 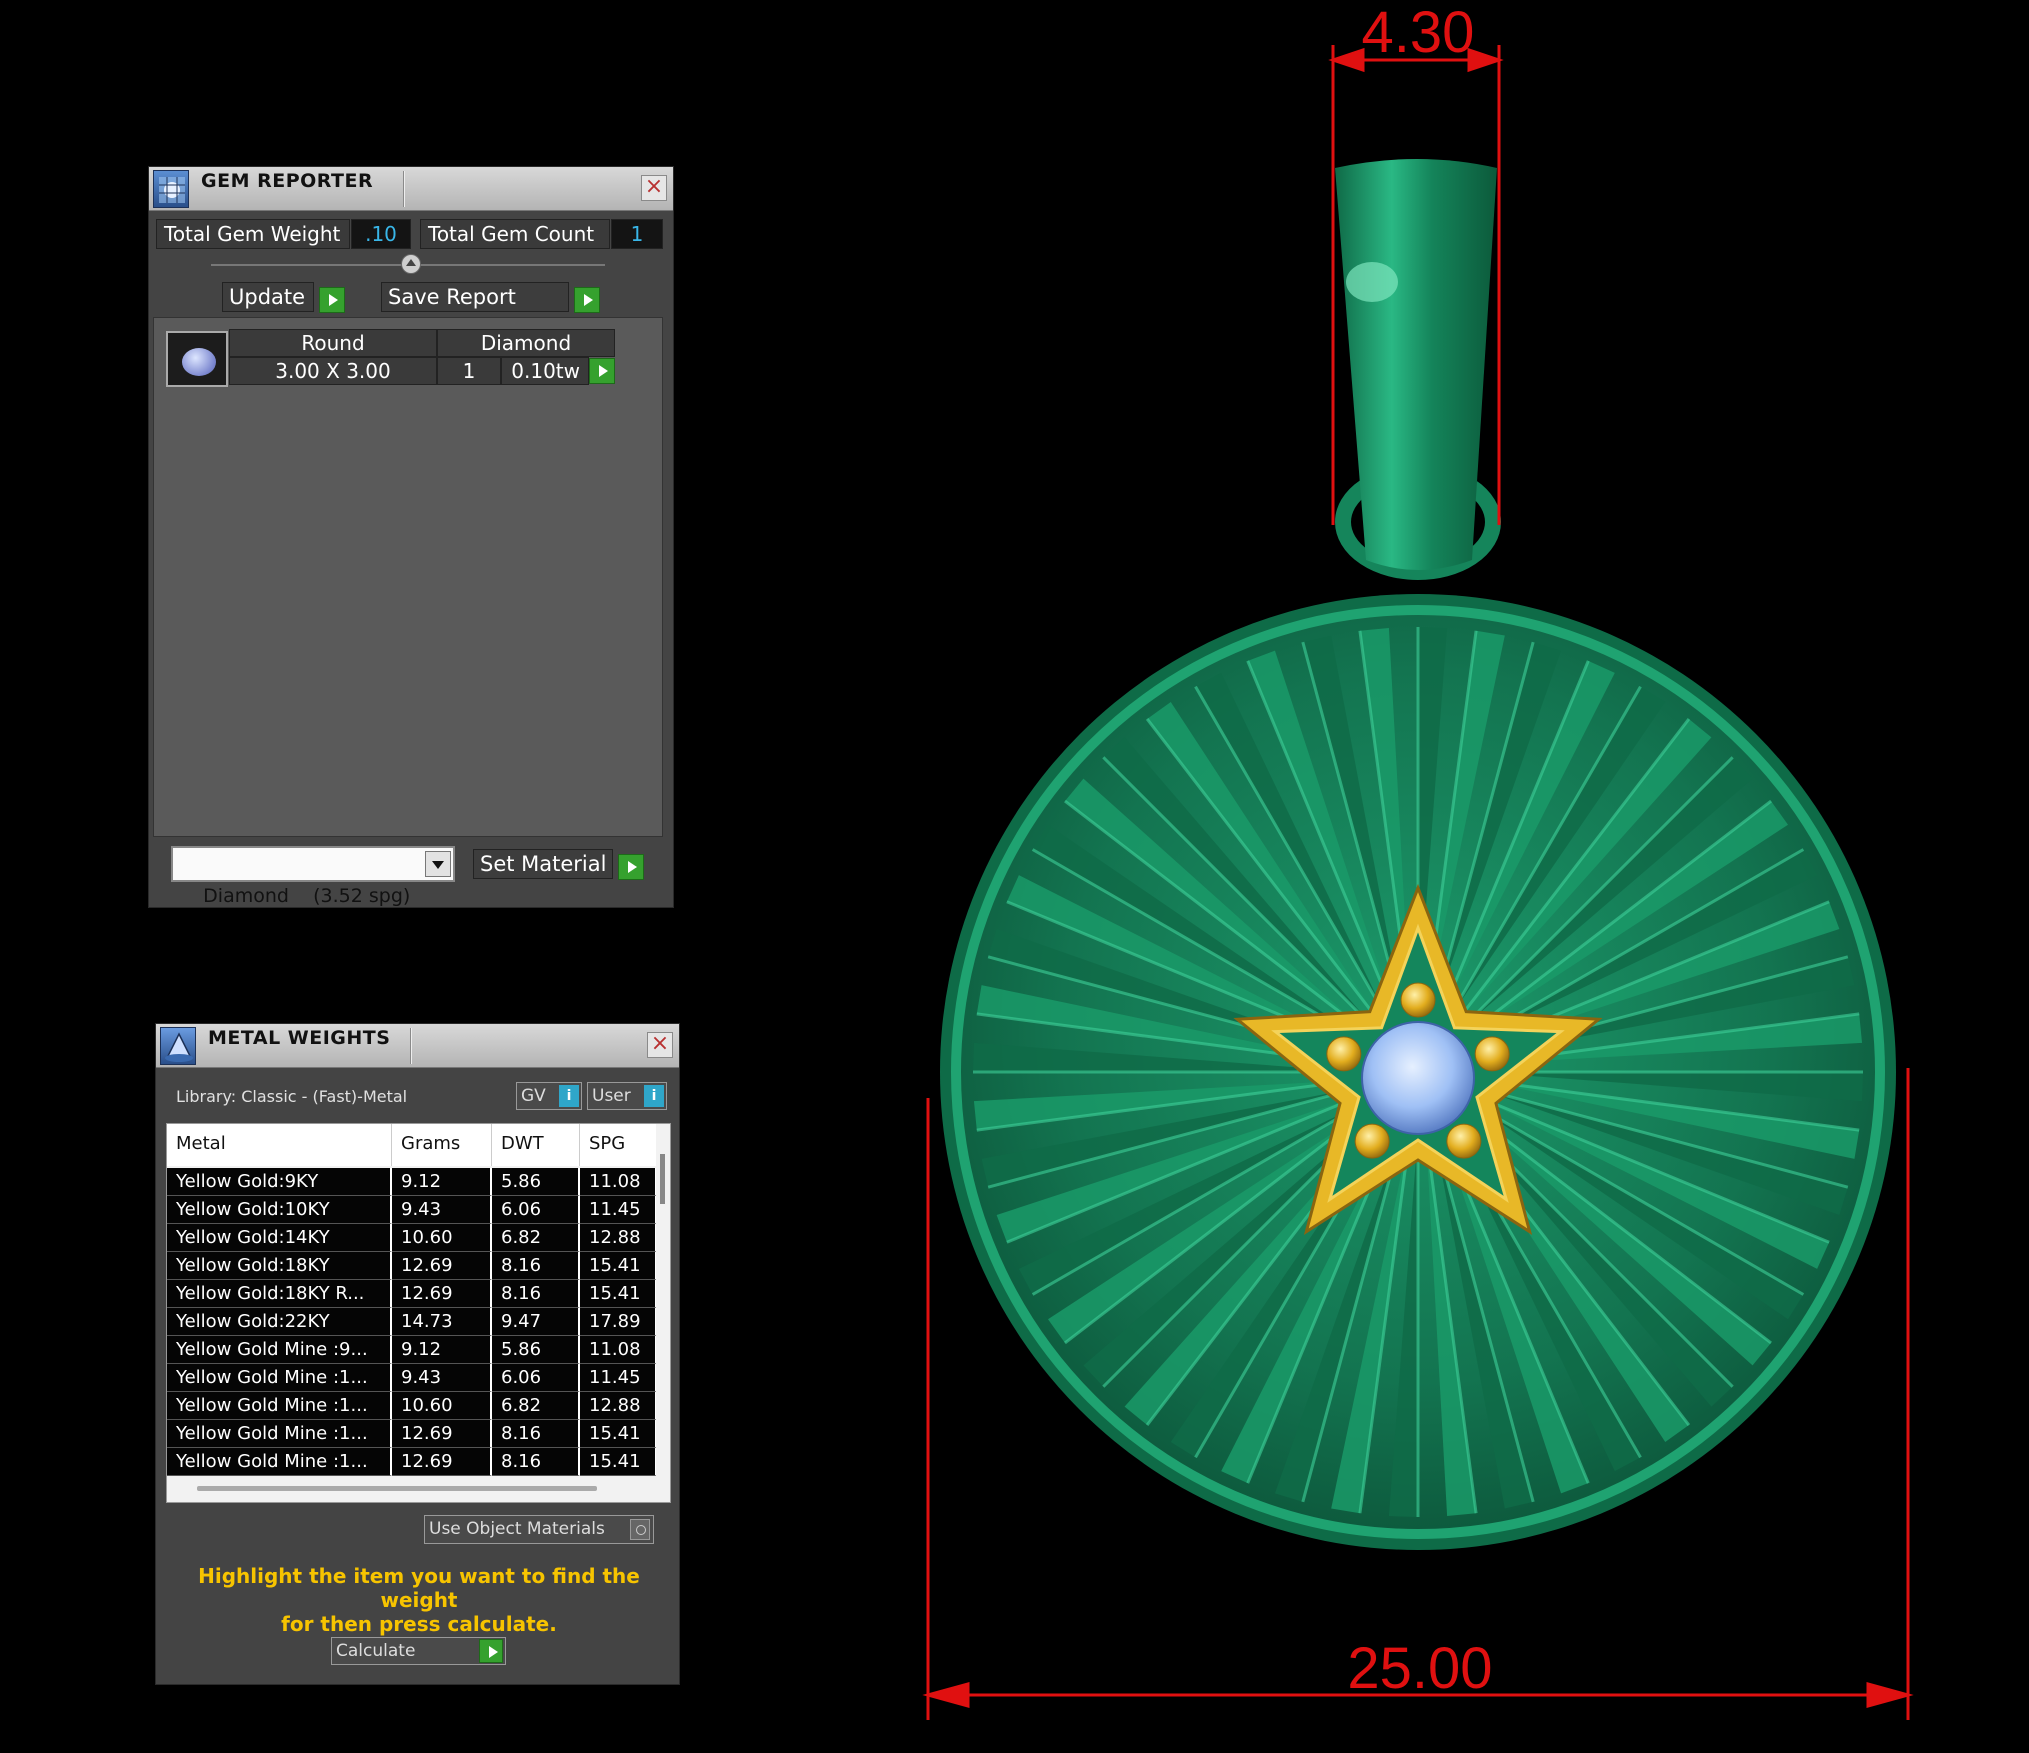 What do you see at coordinates (545, 371) in the screenshot?
I see `gem-weight: 0.10tw` at bounding box center [545, 371].